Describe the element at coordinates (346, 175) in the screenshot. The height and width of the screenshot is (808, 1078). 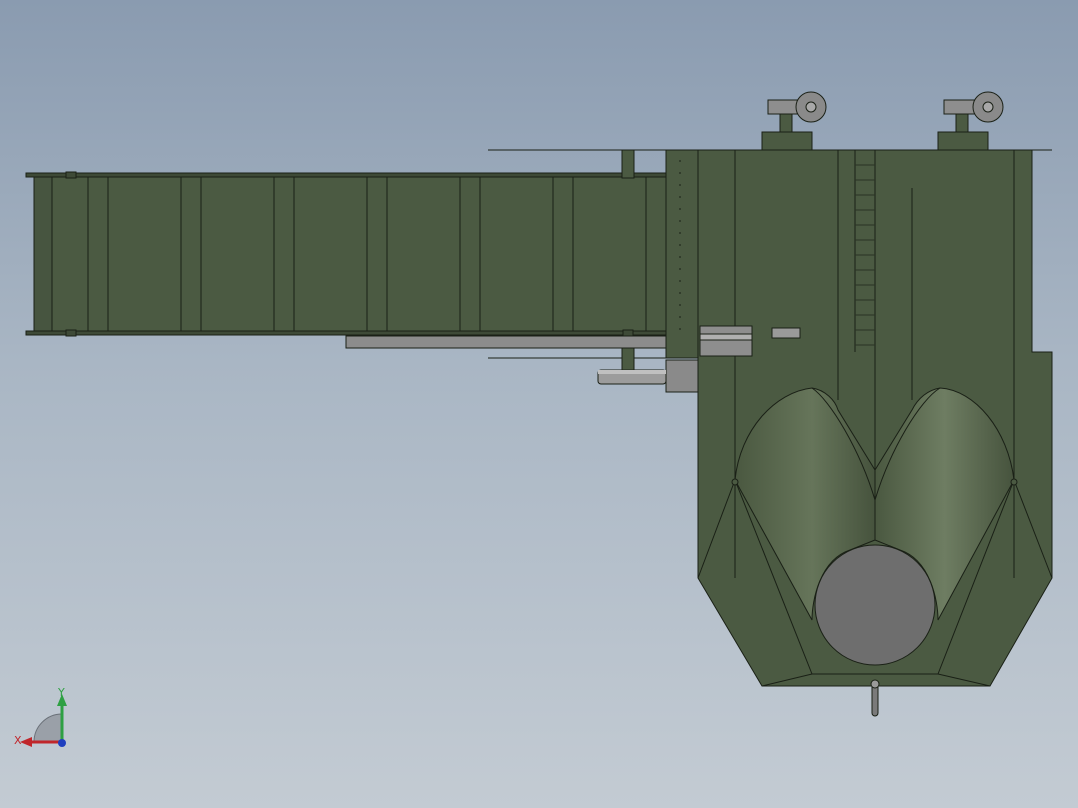
I see `conveyor-top-rail` at that location.